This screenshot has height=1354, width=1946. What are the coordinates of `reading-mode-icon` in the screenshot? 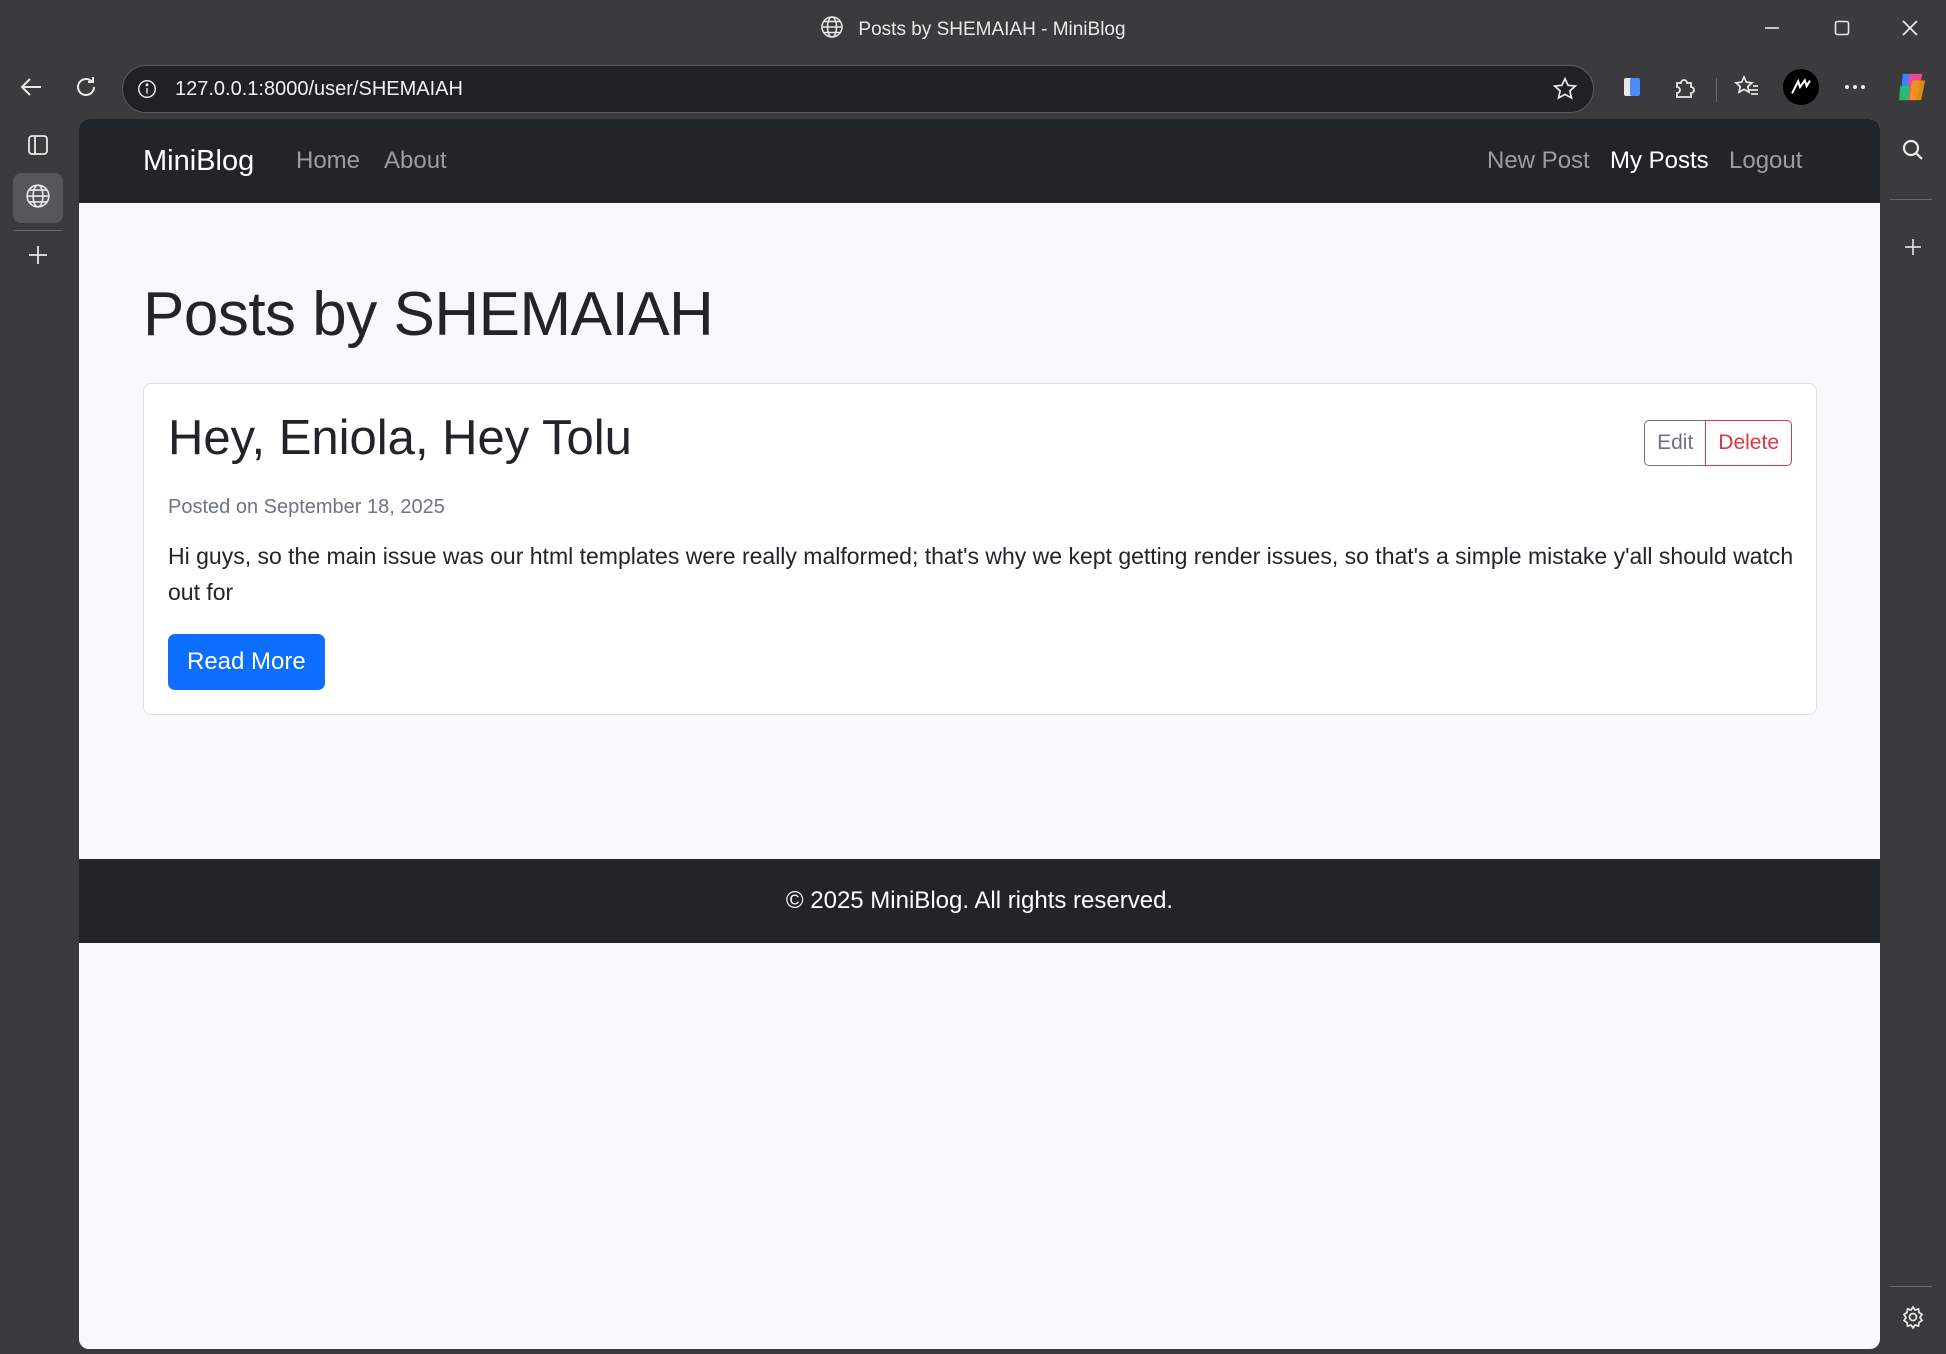 It's located at (1632, 89).